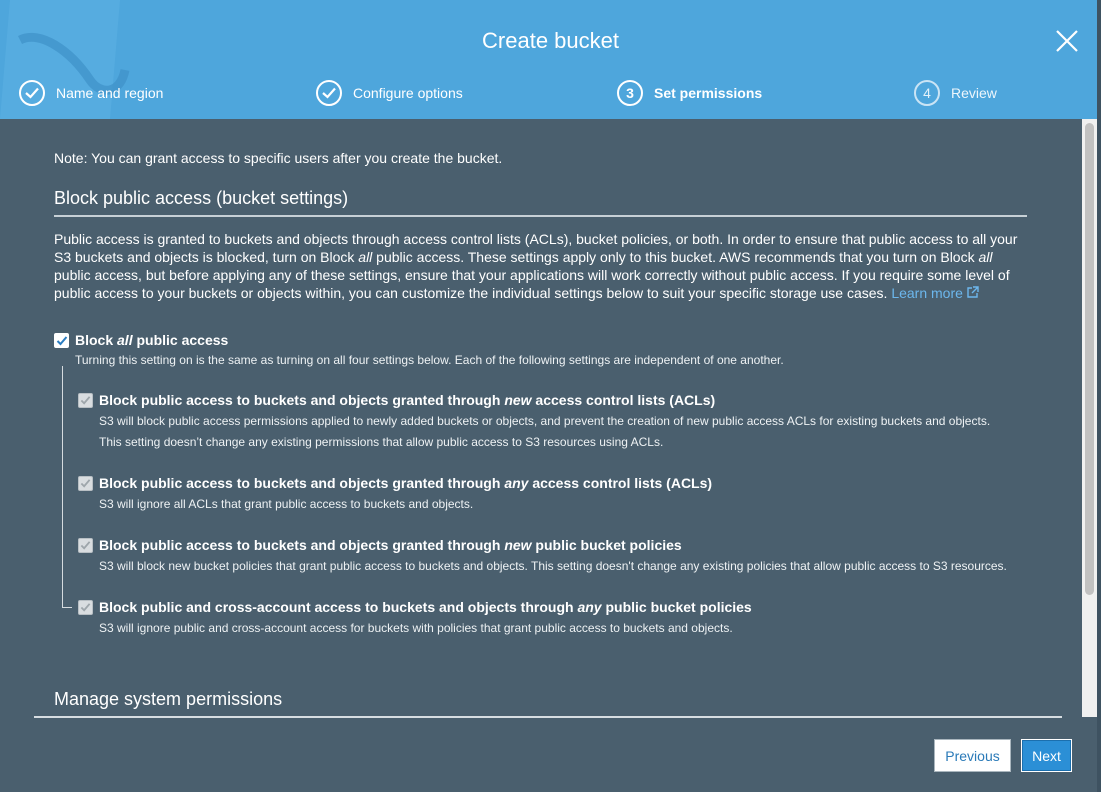 Image resolution: width=1101 pixels, height=792 pixels. I want to click on block-new-acls-checkbox, so click(85, 400).